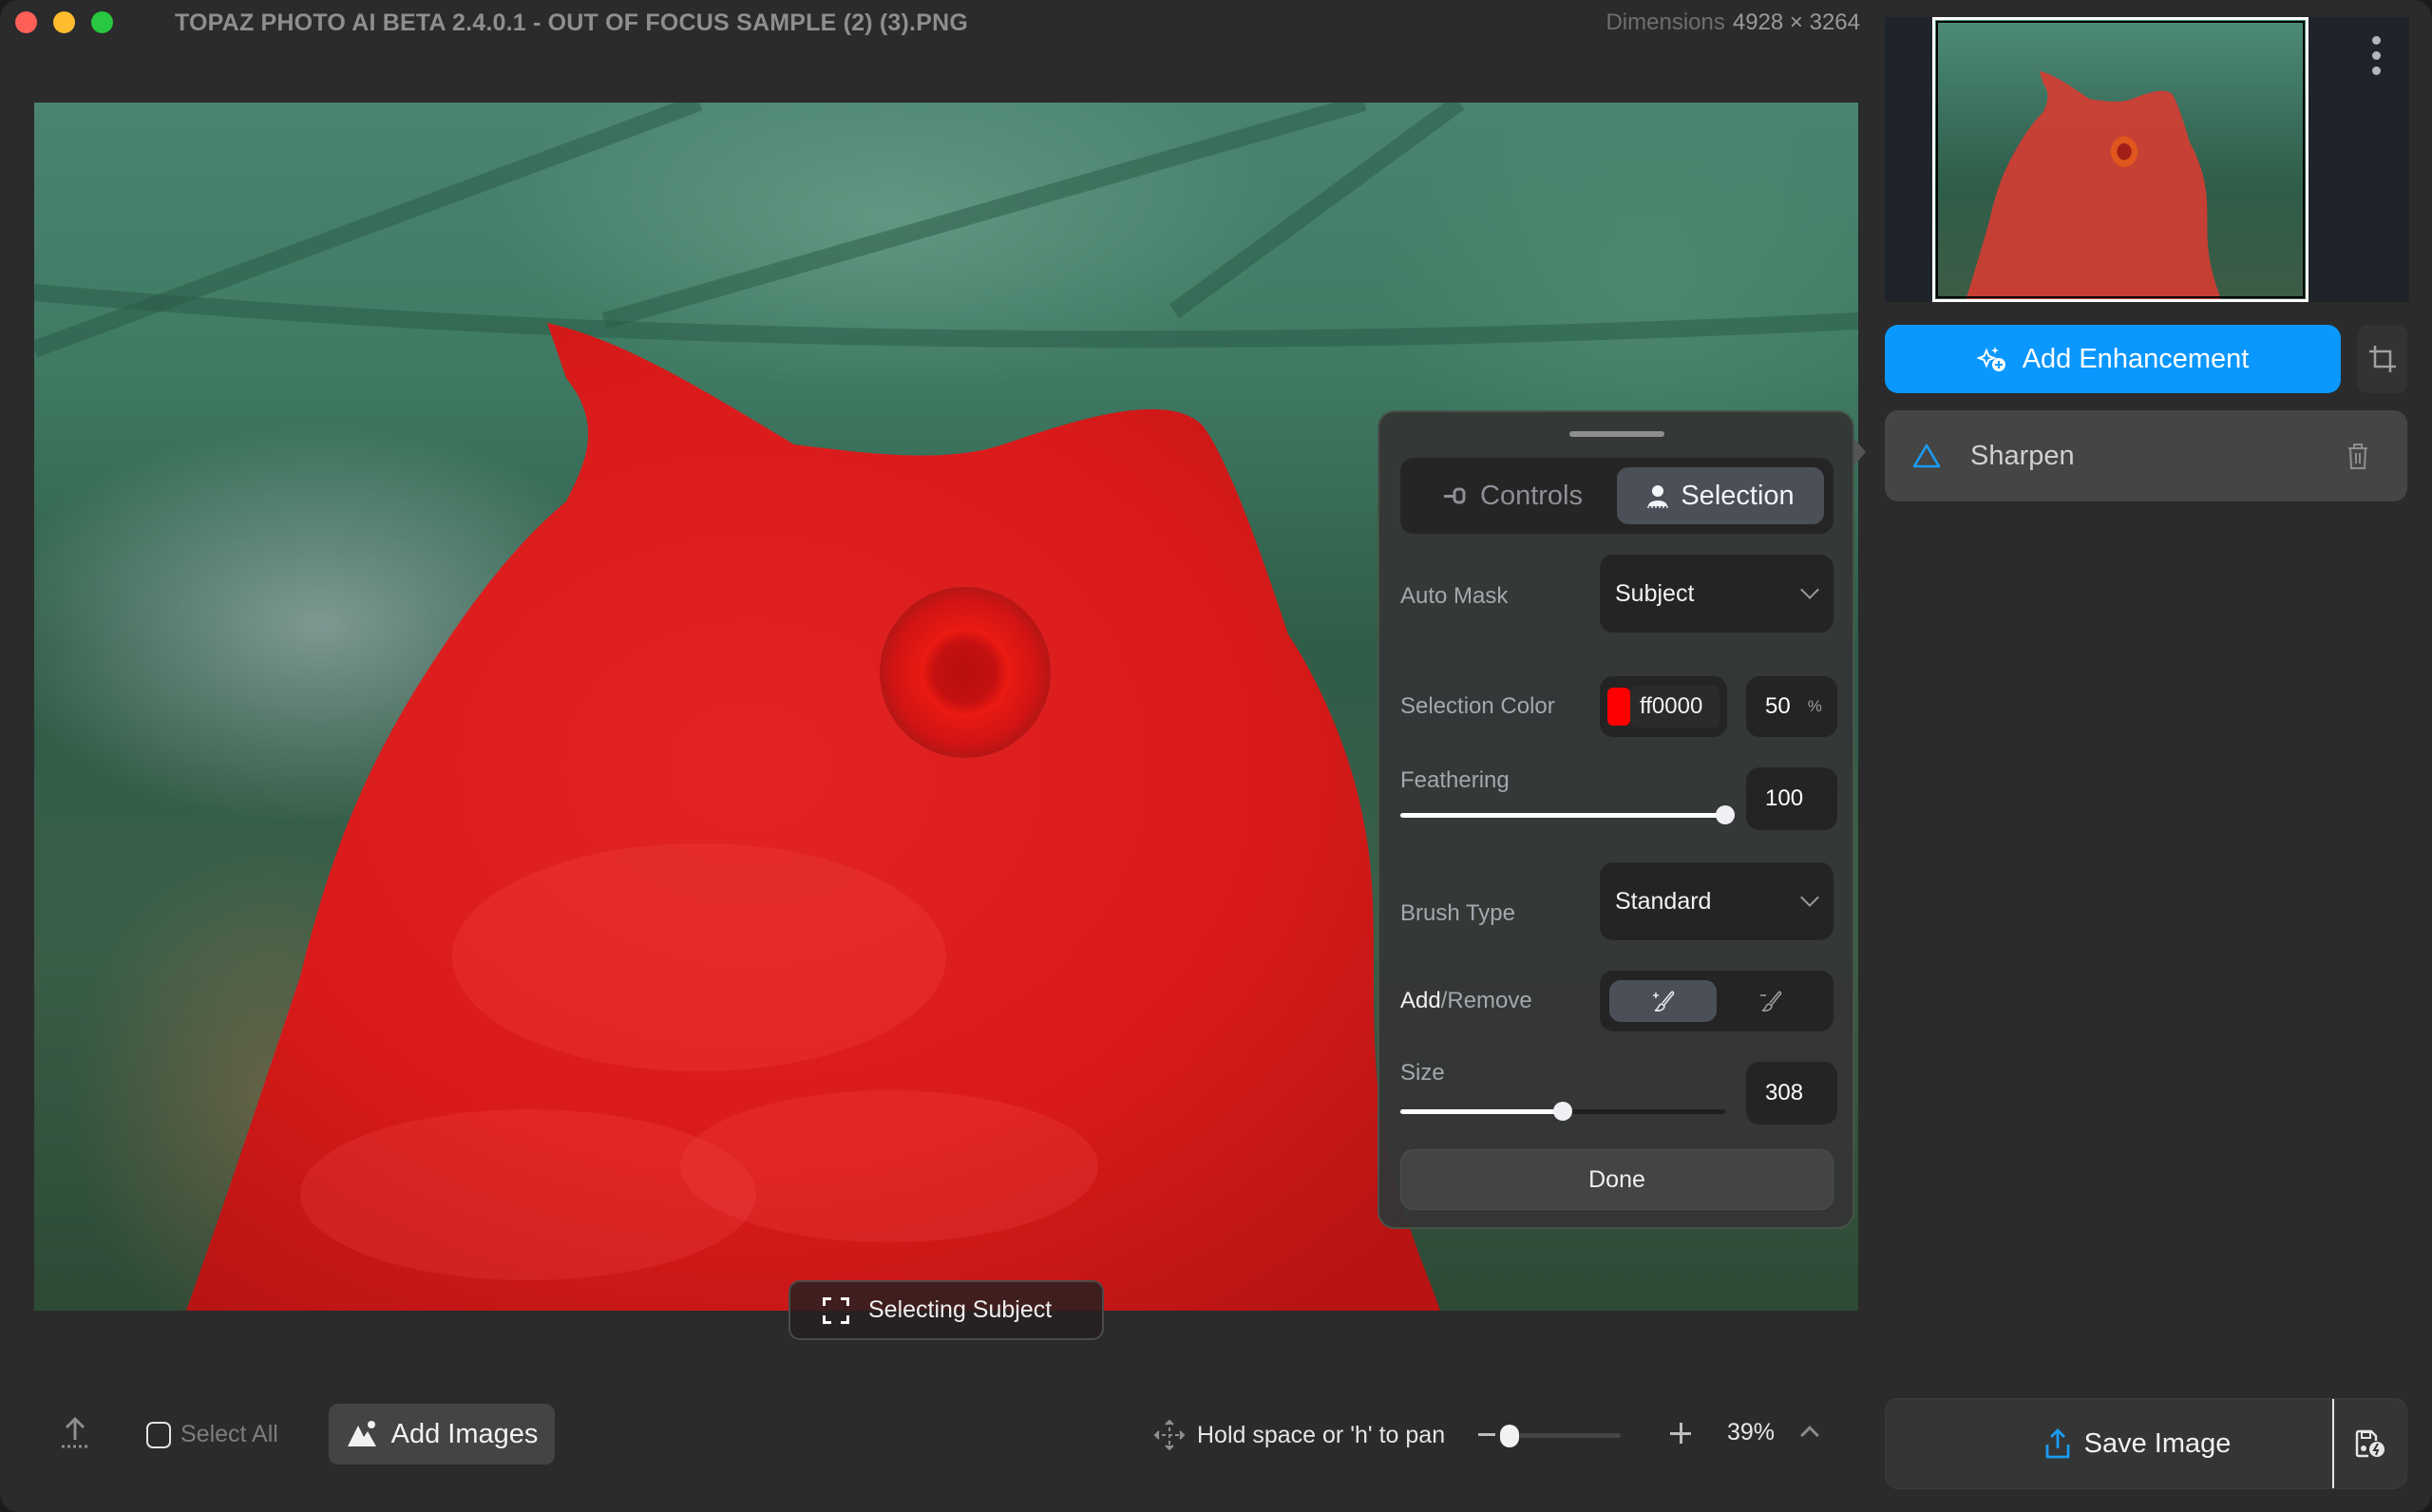 The image size is (2432, 1512). I want to click on size-slider-handle, so click(1562, 1111).